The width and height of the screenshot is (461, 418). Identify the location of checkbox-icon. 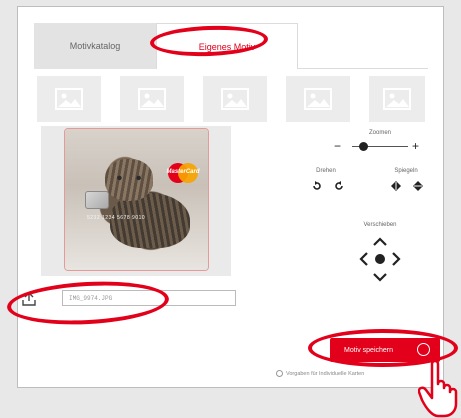
(279, 373).